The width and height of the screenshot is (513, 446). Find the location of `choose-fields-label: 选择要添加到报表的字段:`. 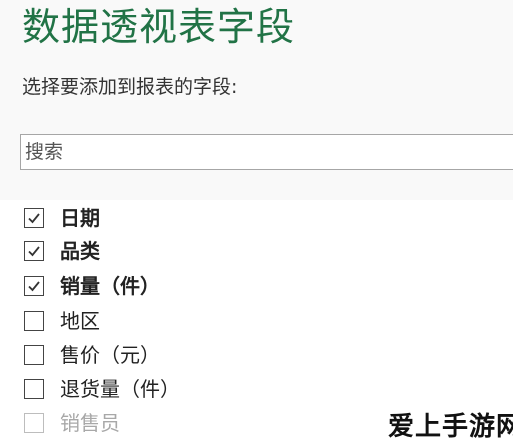

choose-fields-label: 选择要添加到报表的字段: is located at coordinates (130, 87).